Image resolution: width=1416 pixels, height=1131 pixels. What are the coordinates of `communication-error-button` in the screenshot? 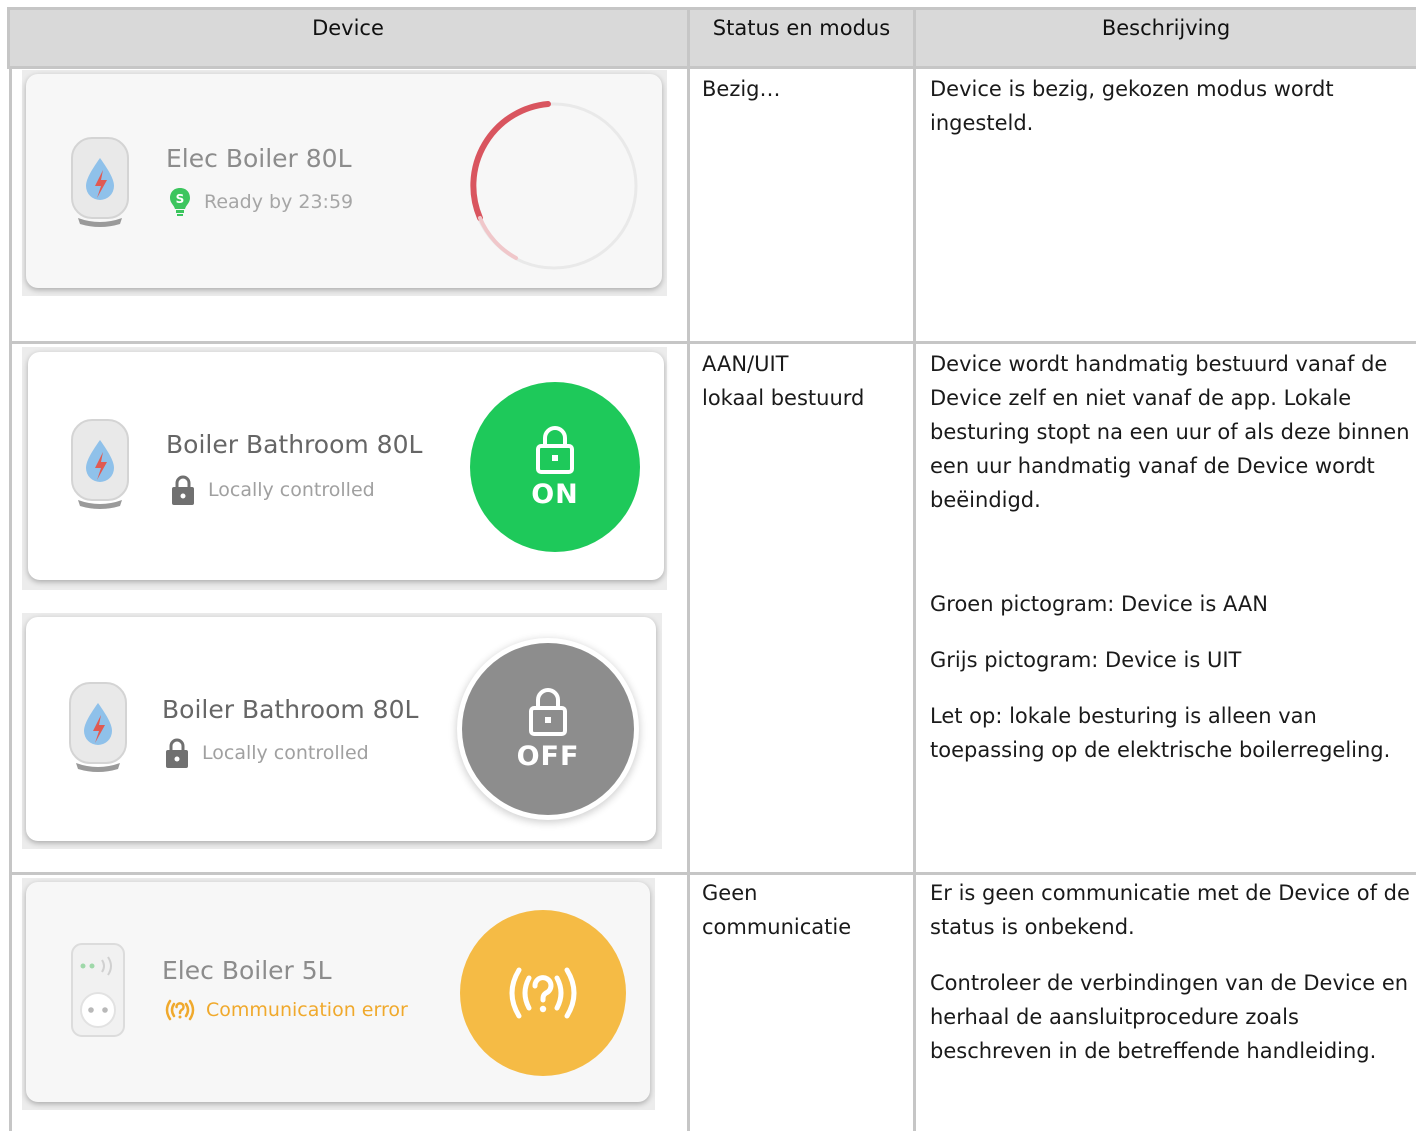 It's located at (543, 993).